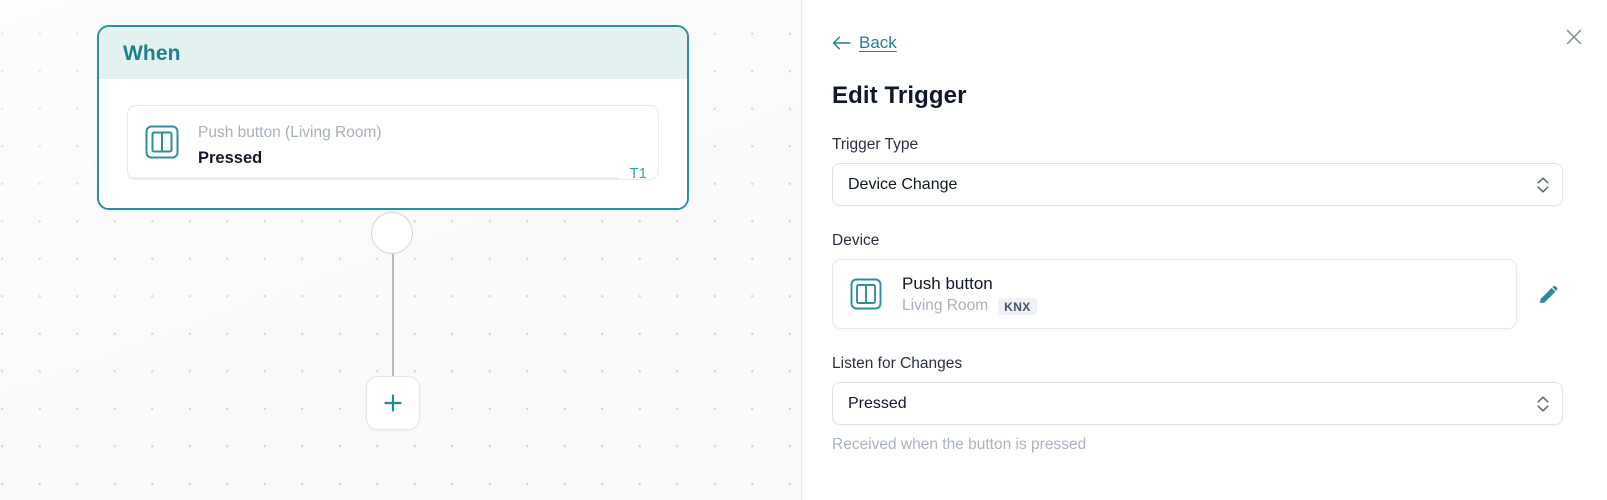  Describe the element at coordinates (638, 174) in the screenshot. I see `trigger-reference-tag: T1` at that location.